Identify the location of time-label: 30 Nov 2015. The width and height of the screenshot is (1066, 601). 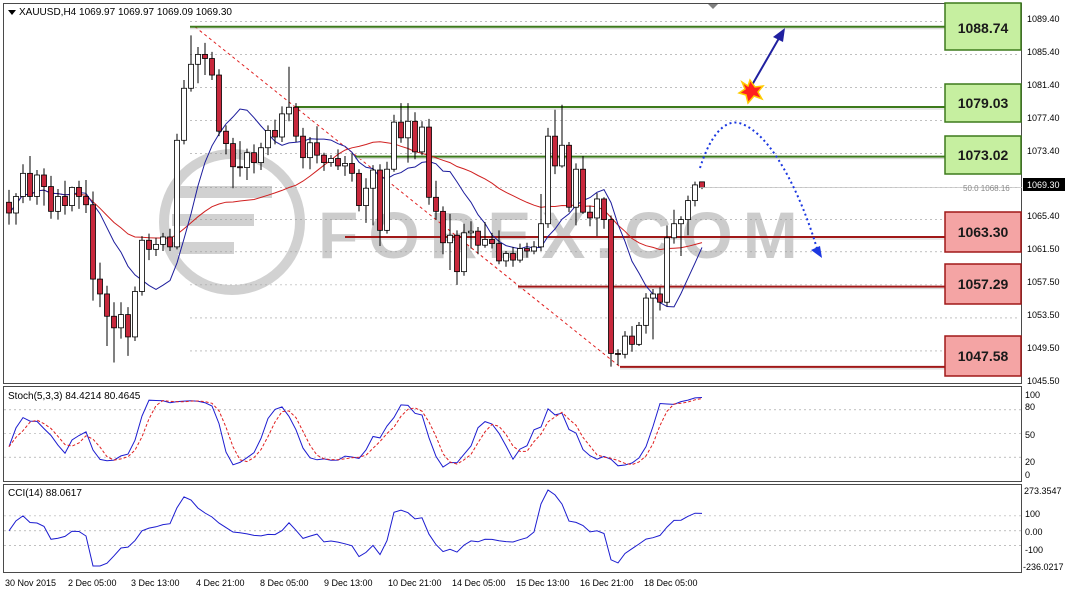
(30, 583).